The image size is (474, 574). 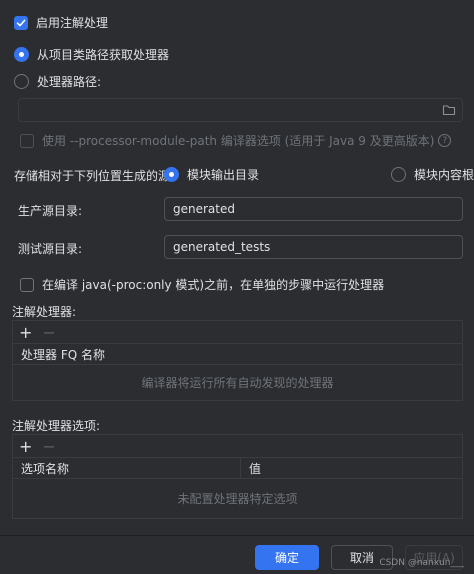 I want to click on processor-path-row: 处理器路径:, so click(x=57, y=81).